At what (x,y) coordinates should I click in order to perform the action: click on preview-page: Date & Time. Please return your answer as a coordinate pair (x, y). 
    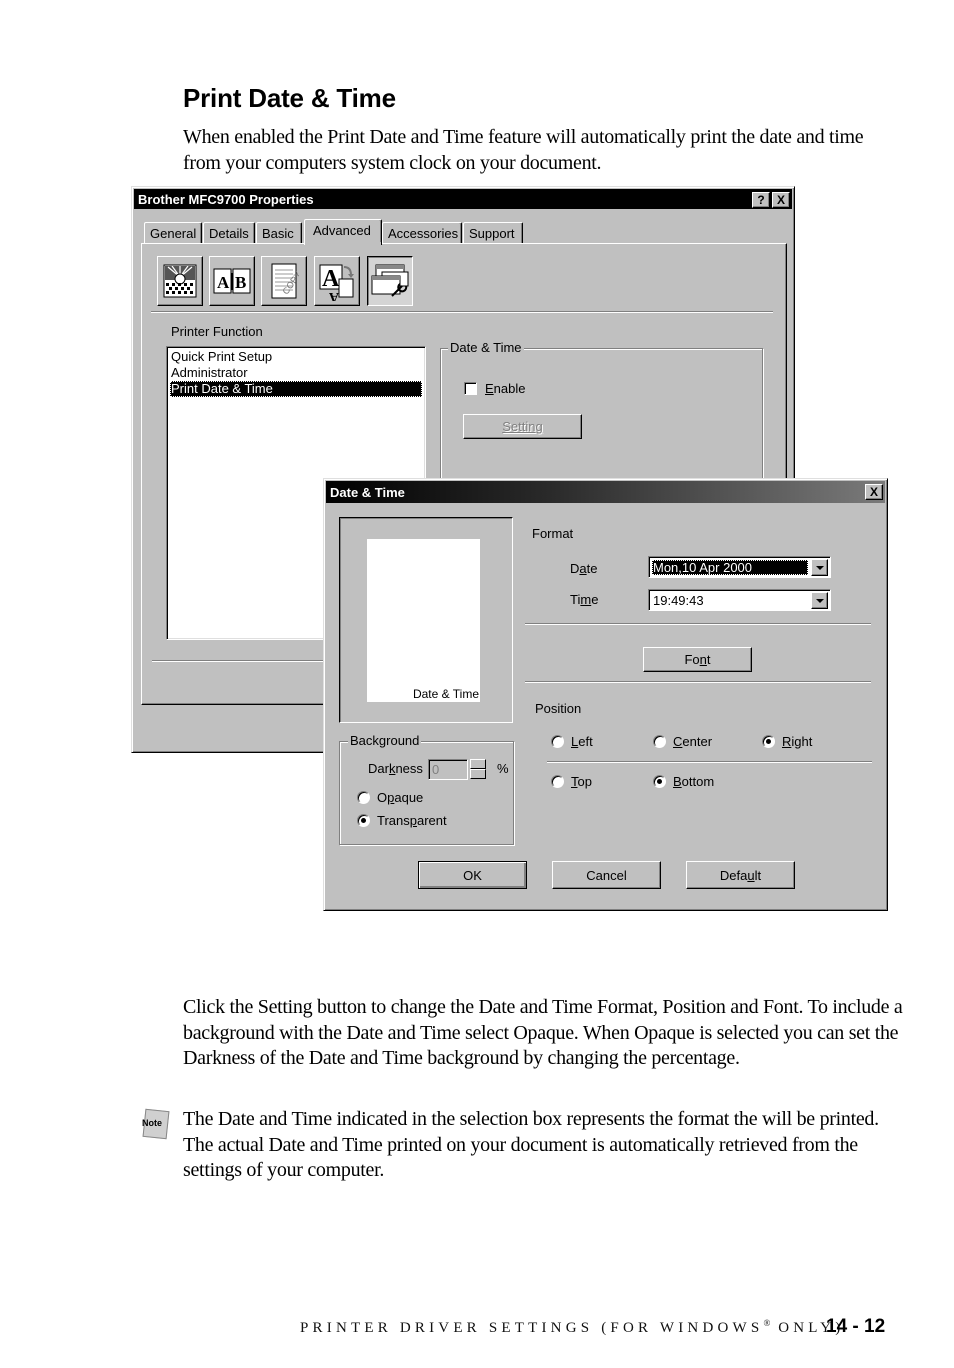
    Looking at the image, I should click on (423, 620).